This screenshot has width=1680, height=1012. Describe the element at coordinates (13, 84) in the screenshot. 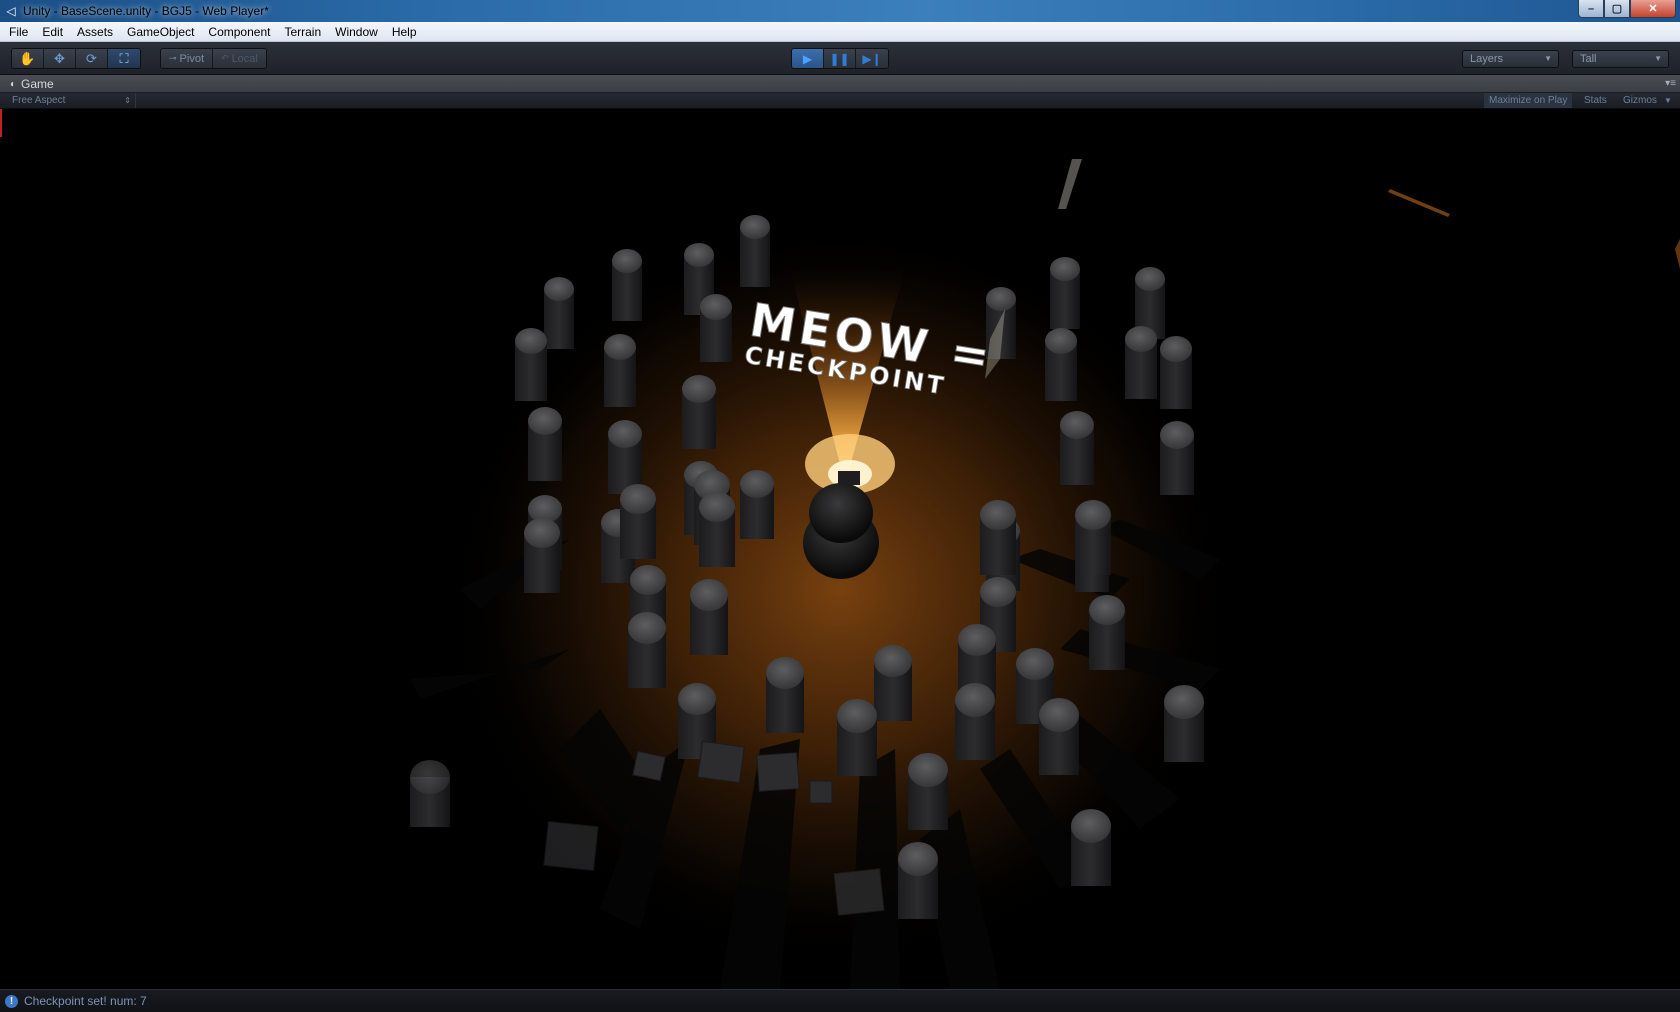

I see `game-controller-icon: ◐` at that location.